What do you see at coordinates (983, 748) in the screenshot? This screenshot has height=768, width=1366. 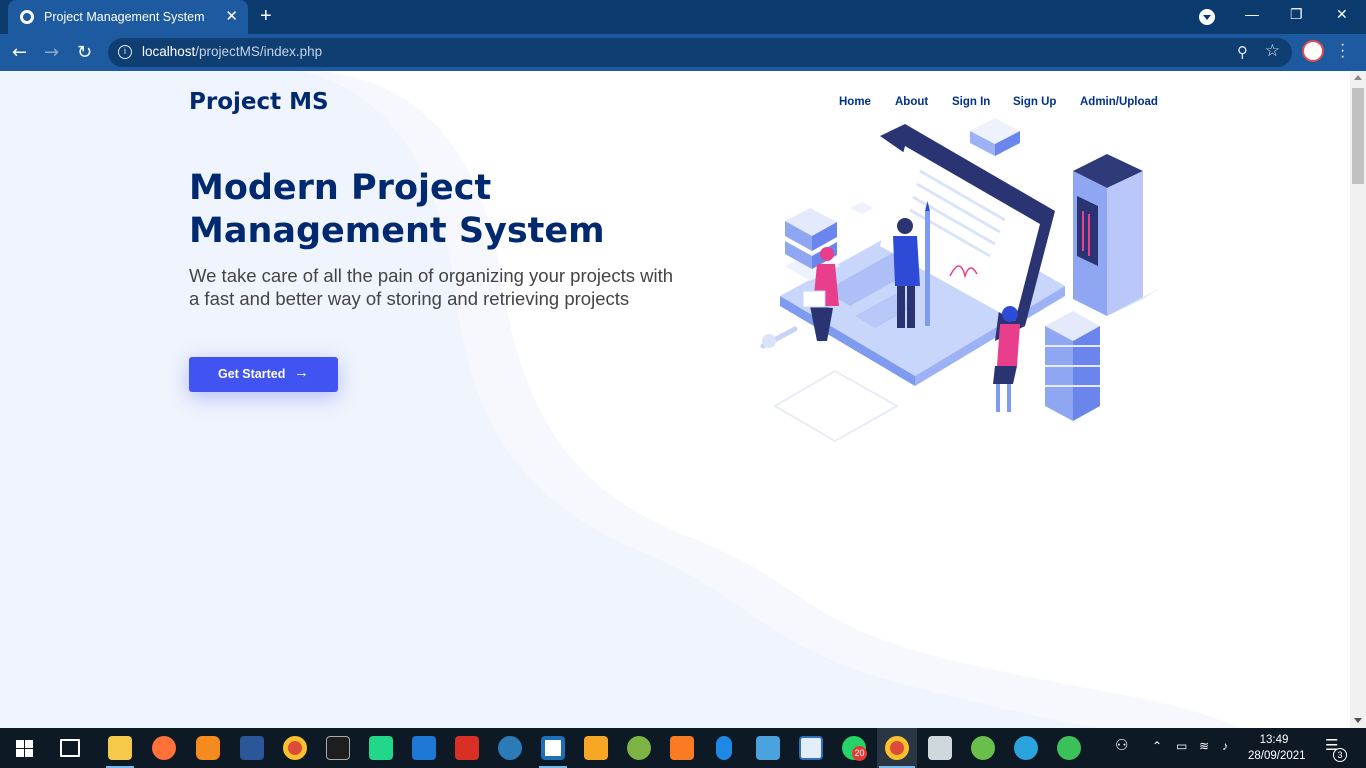 I see `globe-app-icon` at bounding box center [983, 748].